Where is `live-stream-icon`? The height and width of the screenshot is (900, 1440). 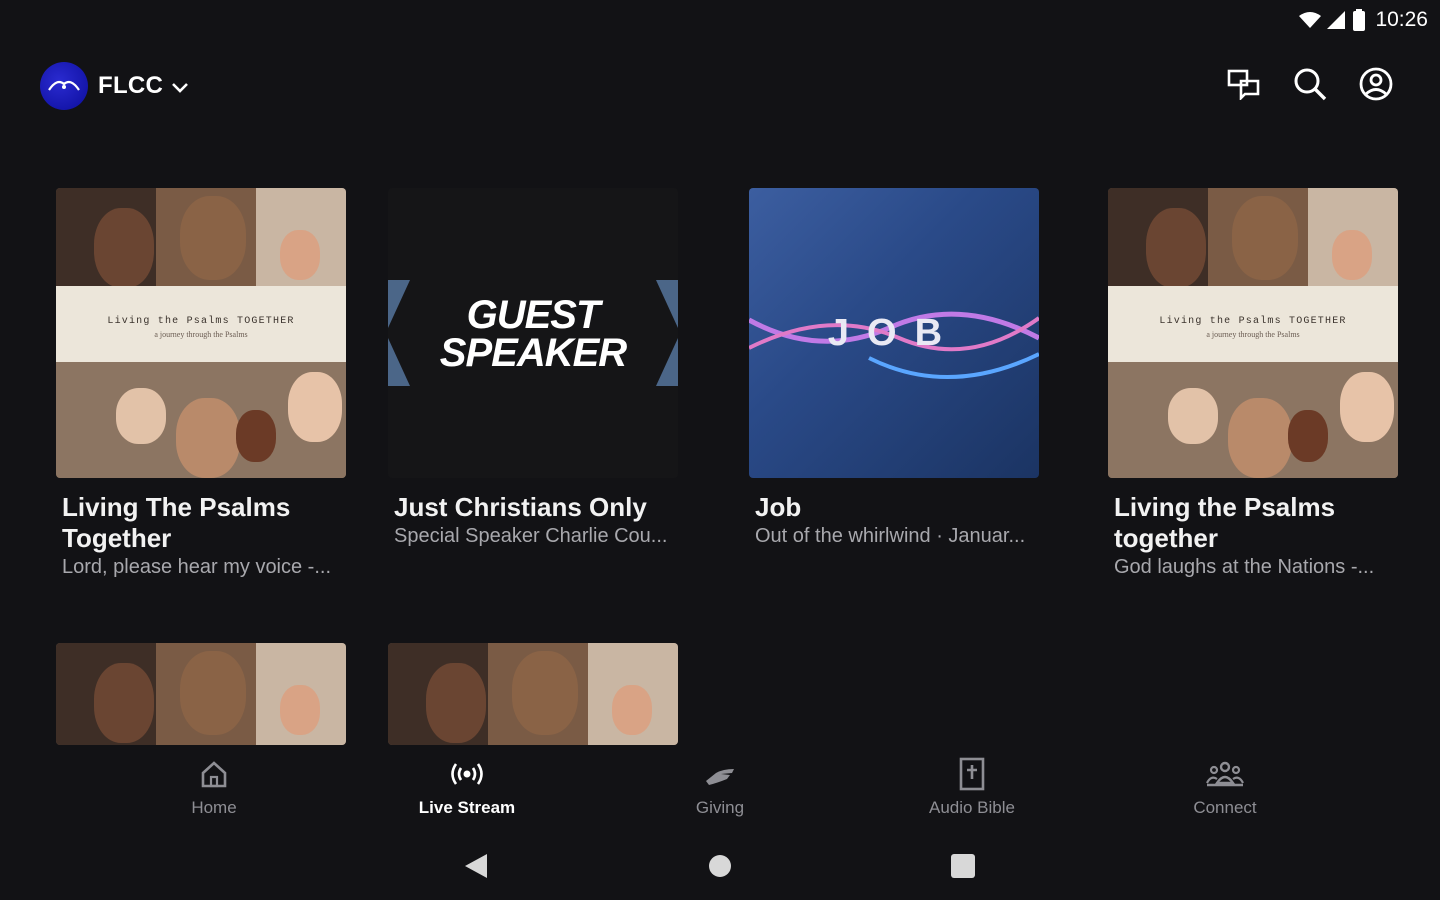 live-stream-icon is located at coordinates (467, 774).